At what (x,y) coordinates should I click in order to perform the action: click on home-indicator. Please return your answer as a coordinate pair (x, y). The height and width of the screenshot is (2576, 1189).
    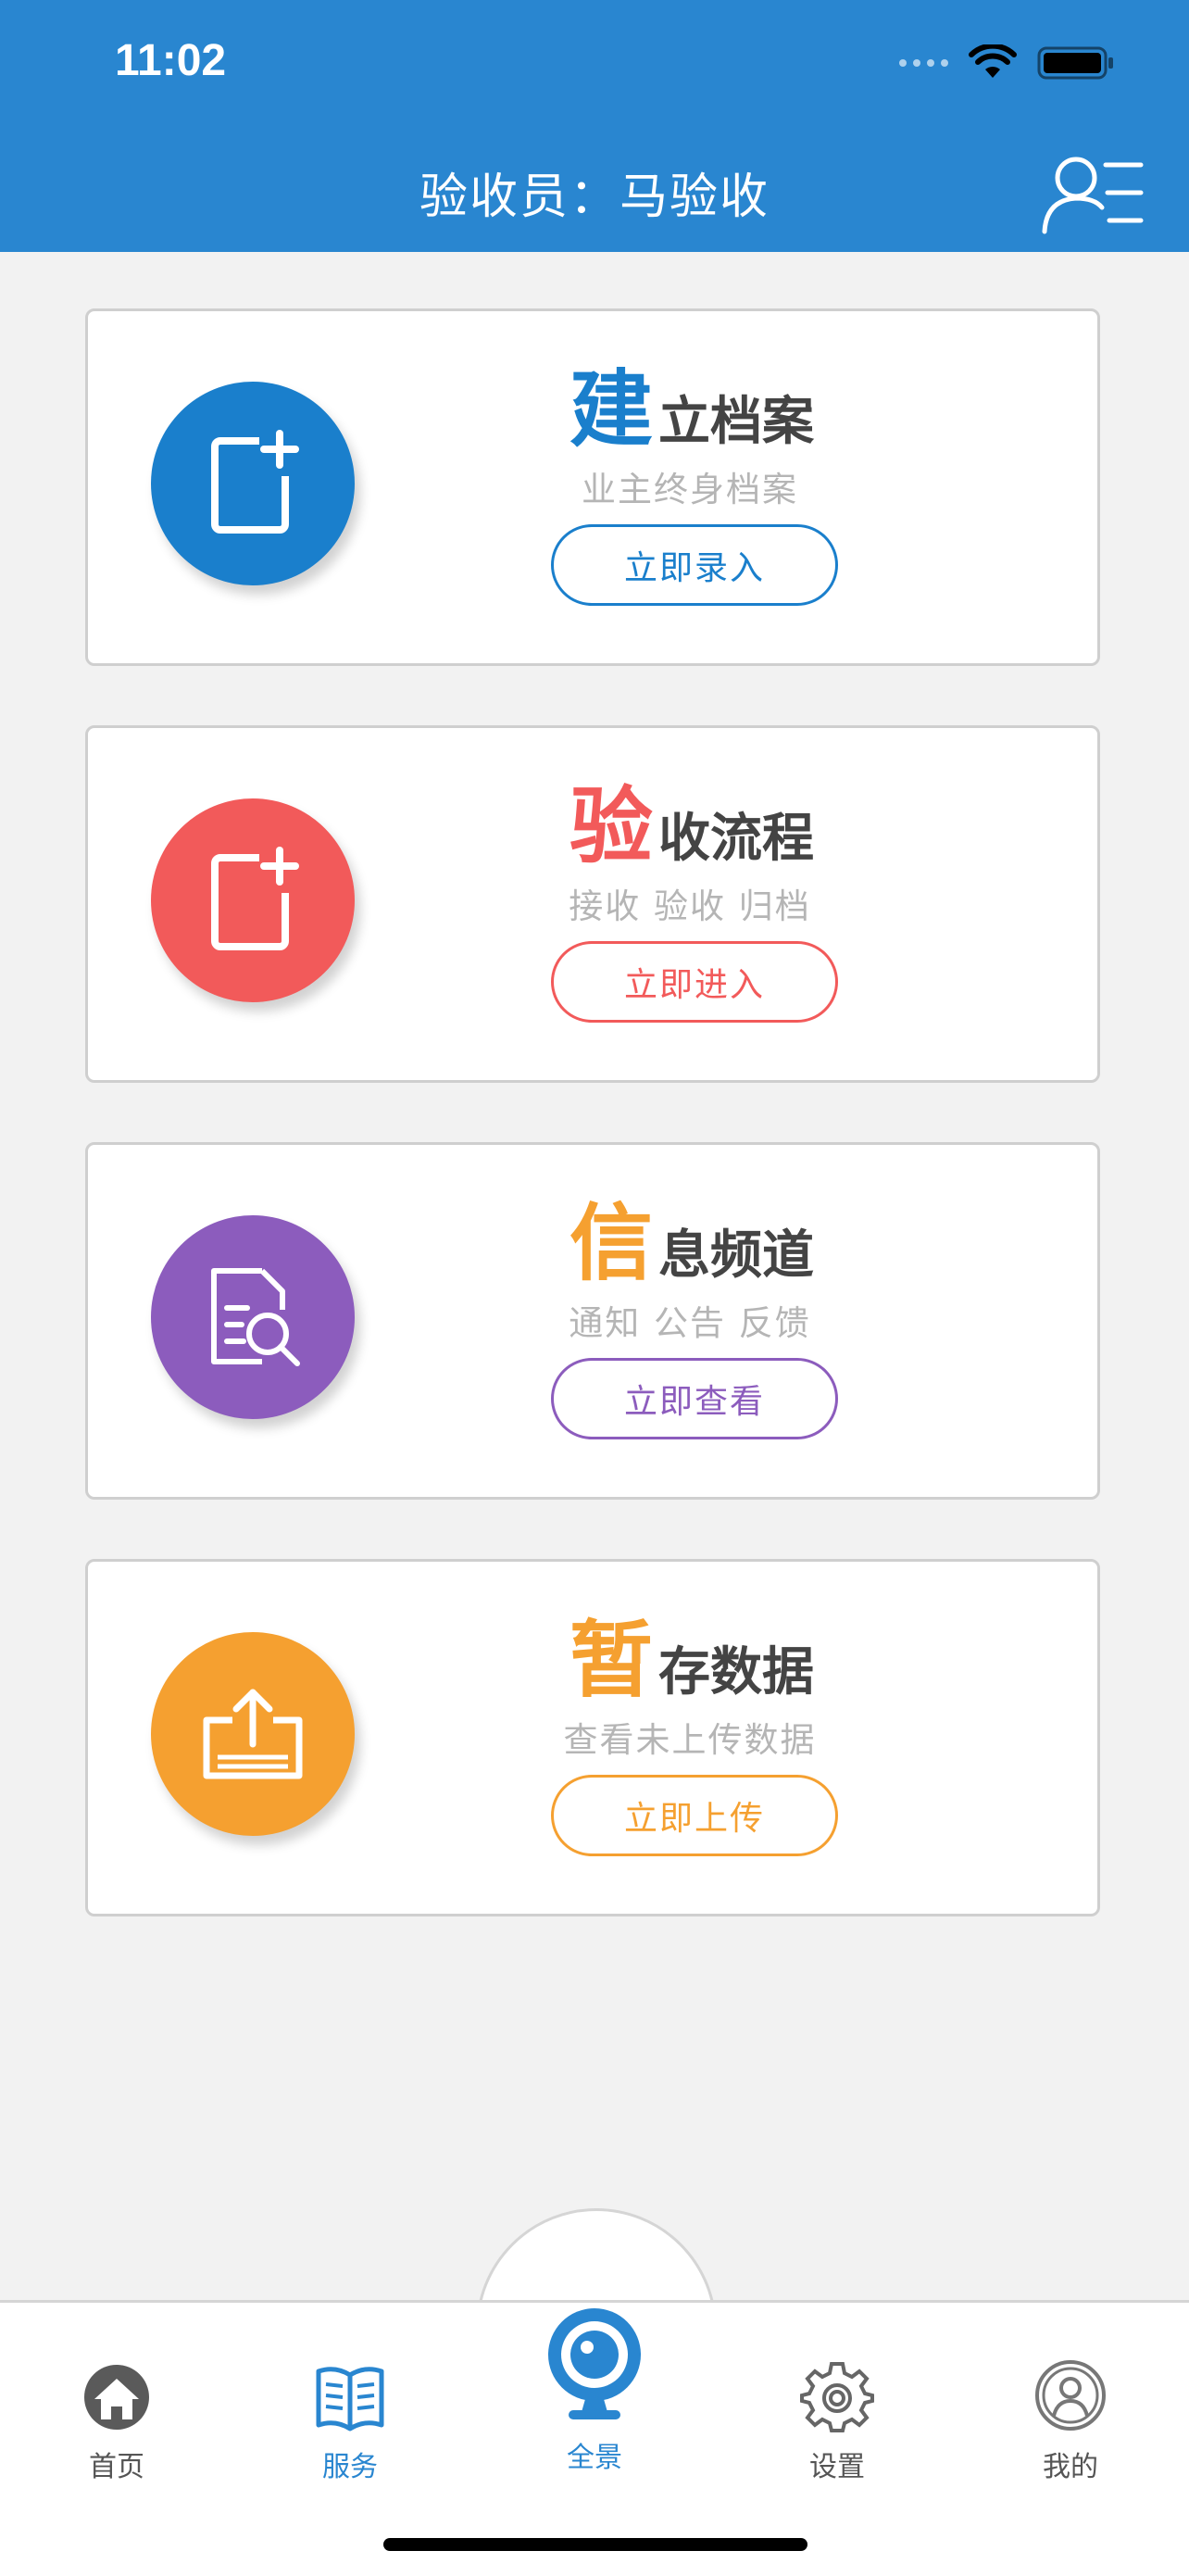
    Looking at the image, I should click on (595, 2544).